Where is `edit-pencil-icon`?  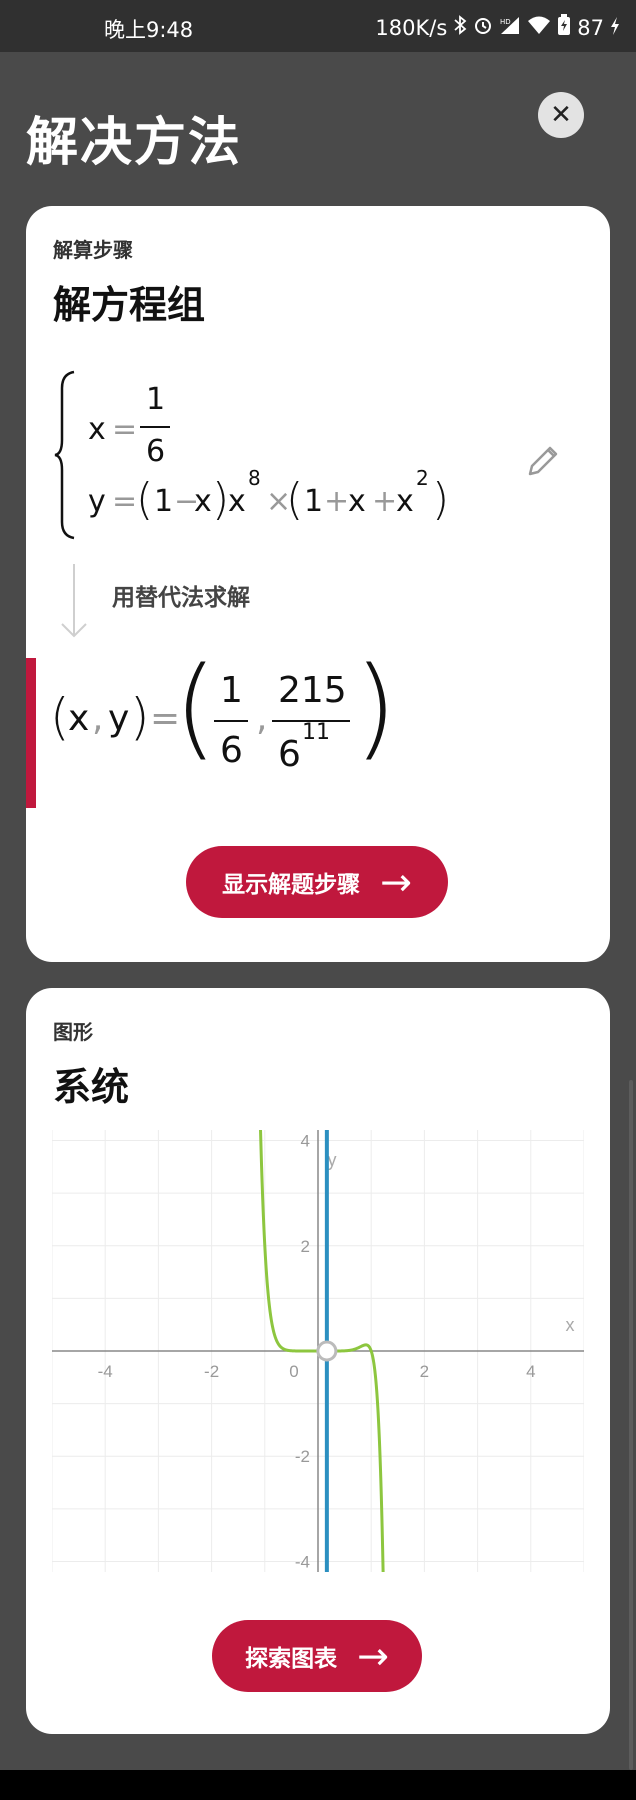
edit-pencil-icon is located at coordinates (543, 461).